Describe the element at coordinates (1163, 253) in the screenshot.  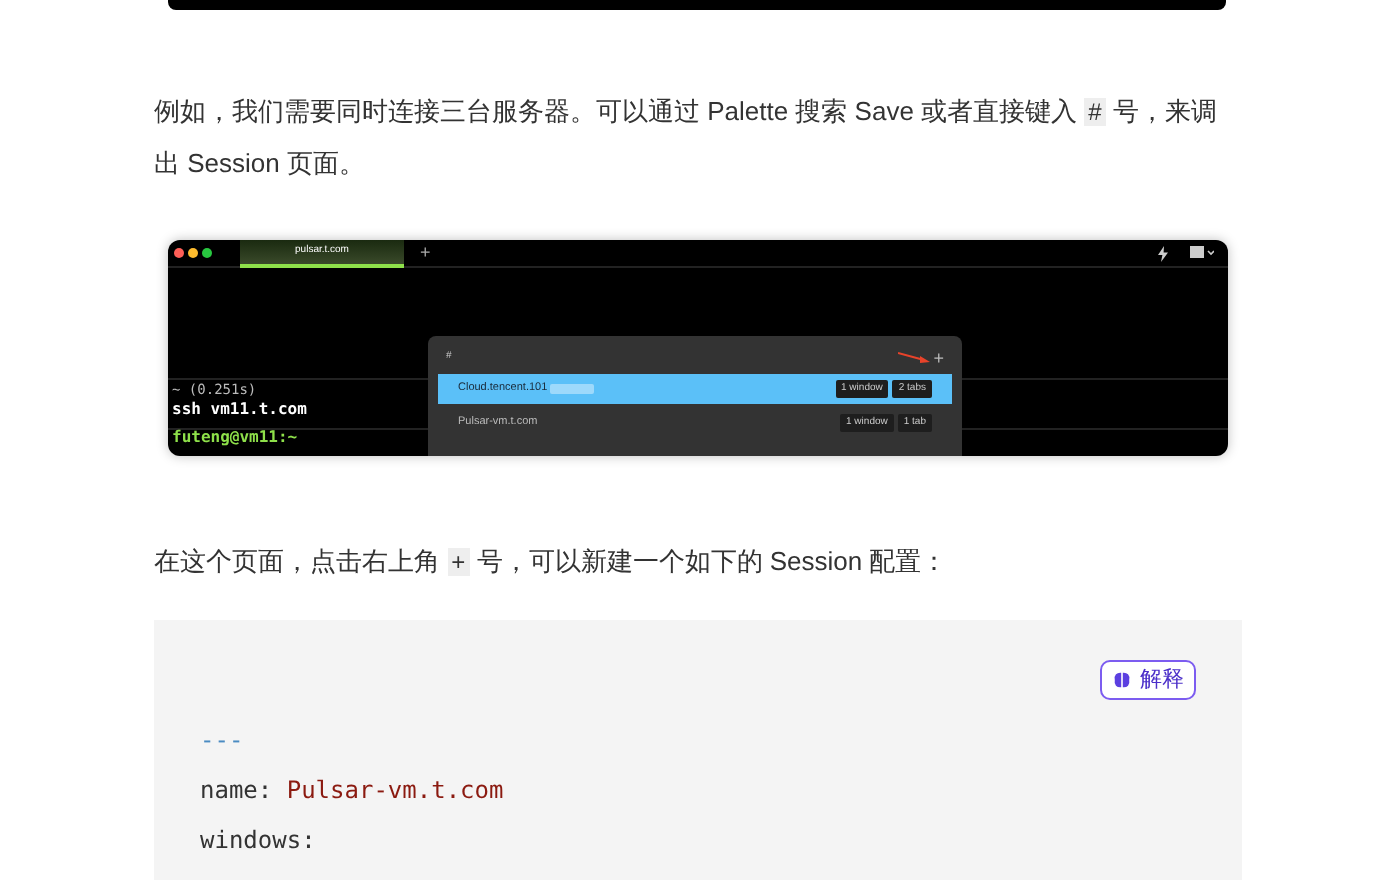
I see `lightning-icon` at that location.